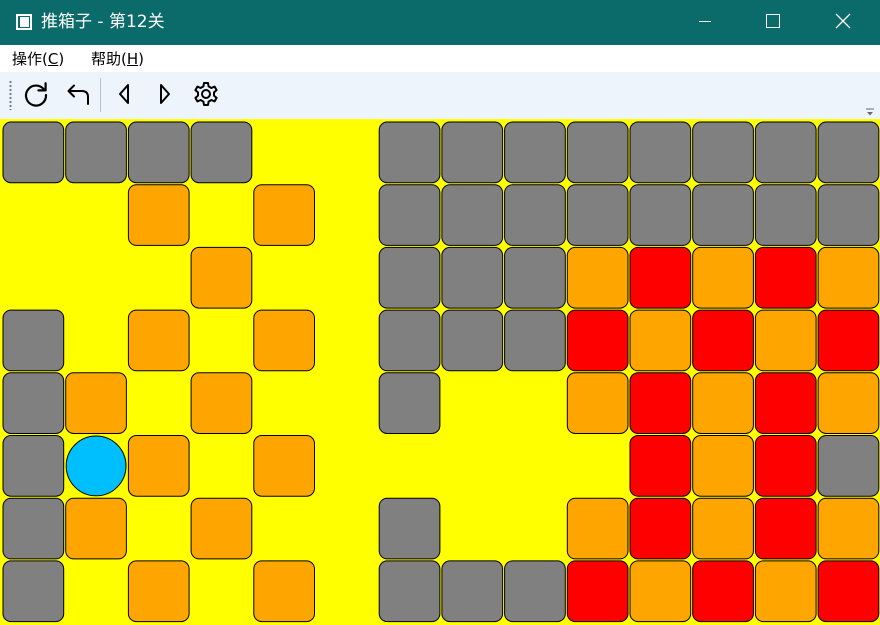 This screenshot has width=880, height=625. Describe the element at coordinates (409, 591) in the screenshot. I see `wall-tile-r7-c6` at that location.